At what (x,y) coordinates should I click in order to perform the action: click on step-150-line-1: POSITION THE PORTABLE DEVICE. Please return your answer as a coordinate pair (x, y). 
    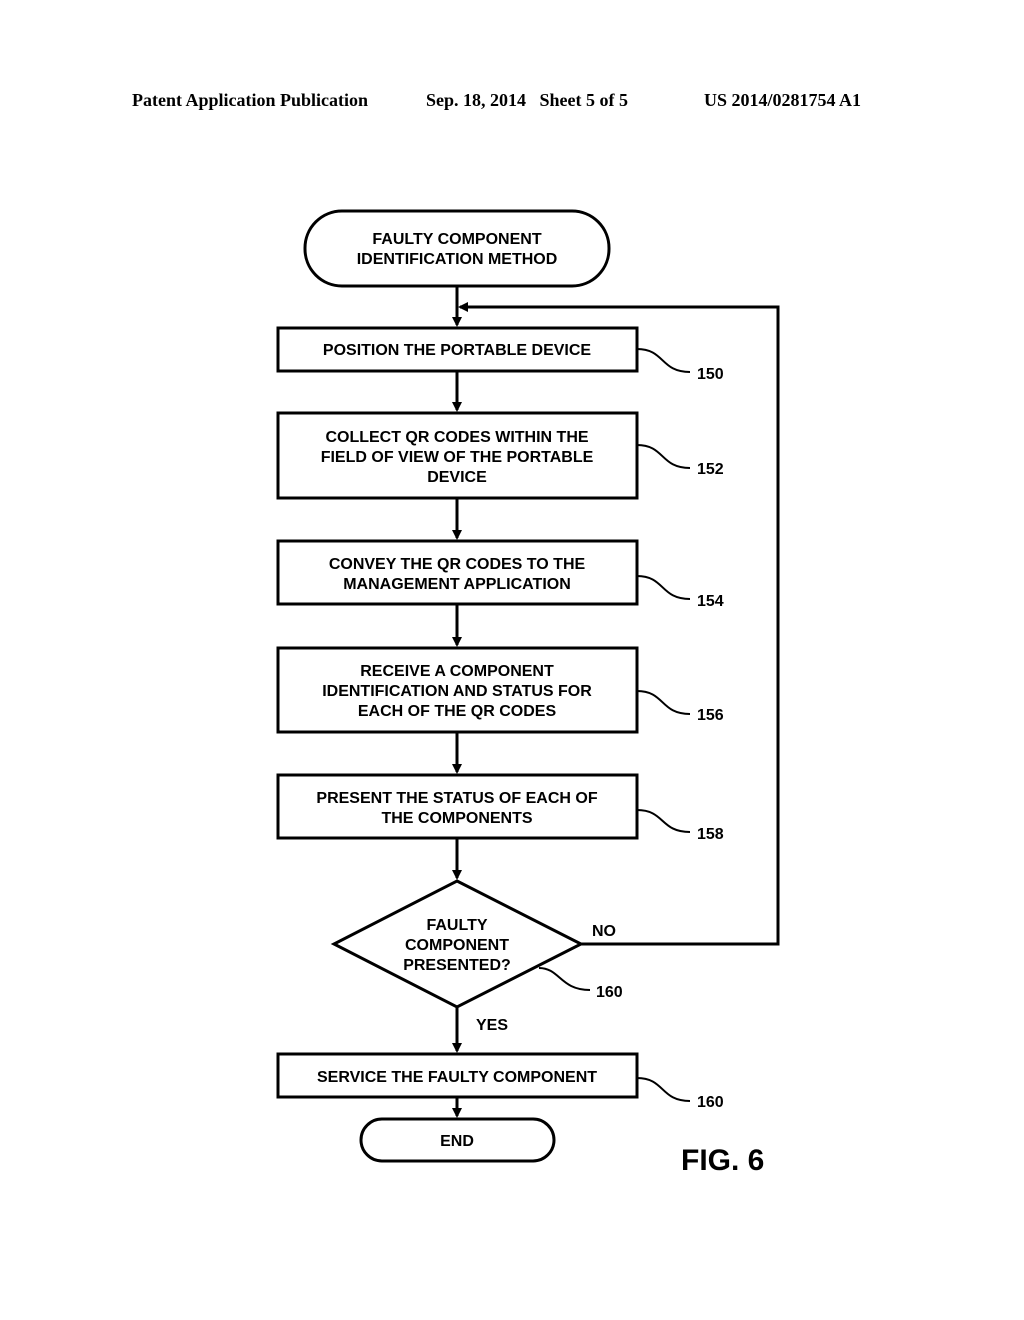
    Looking at the image, I should click on (457, 350).